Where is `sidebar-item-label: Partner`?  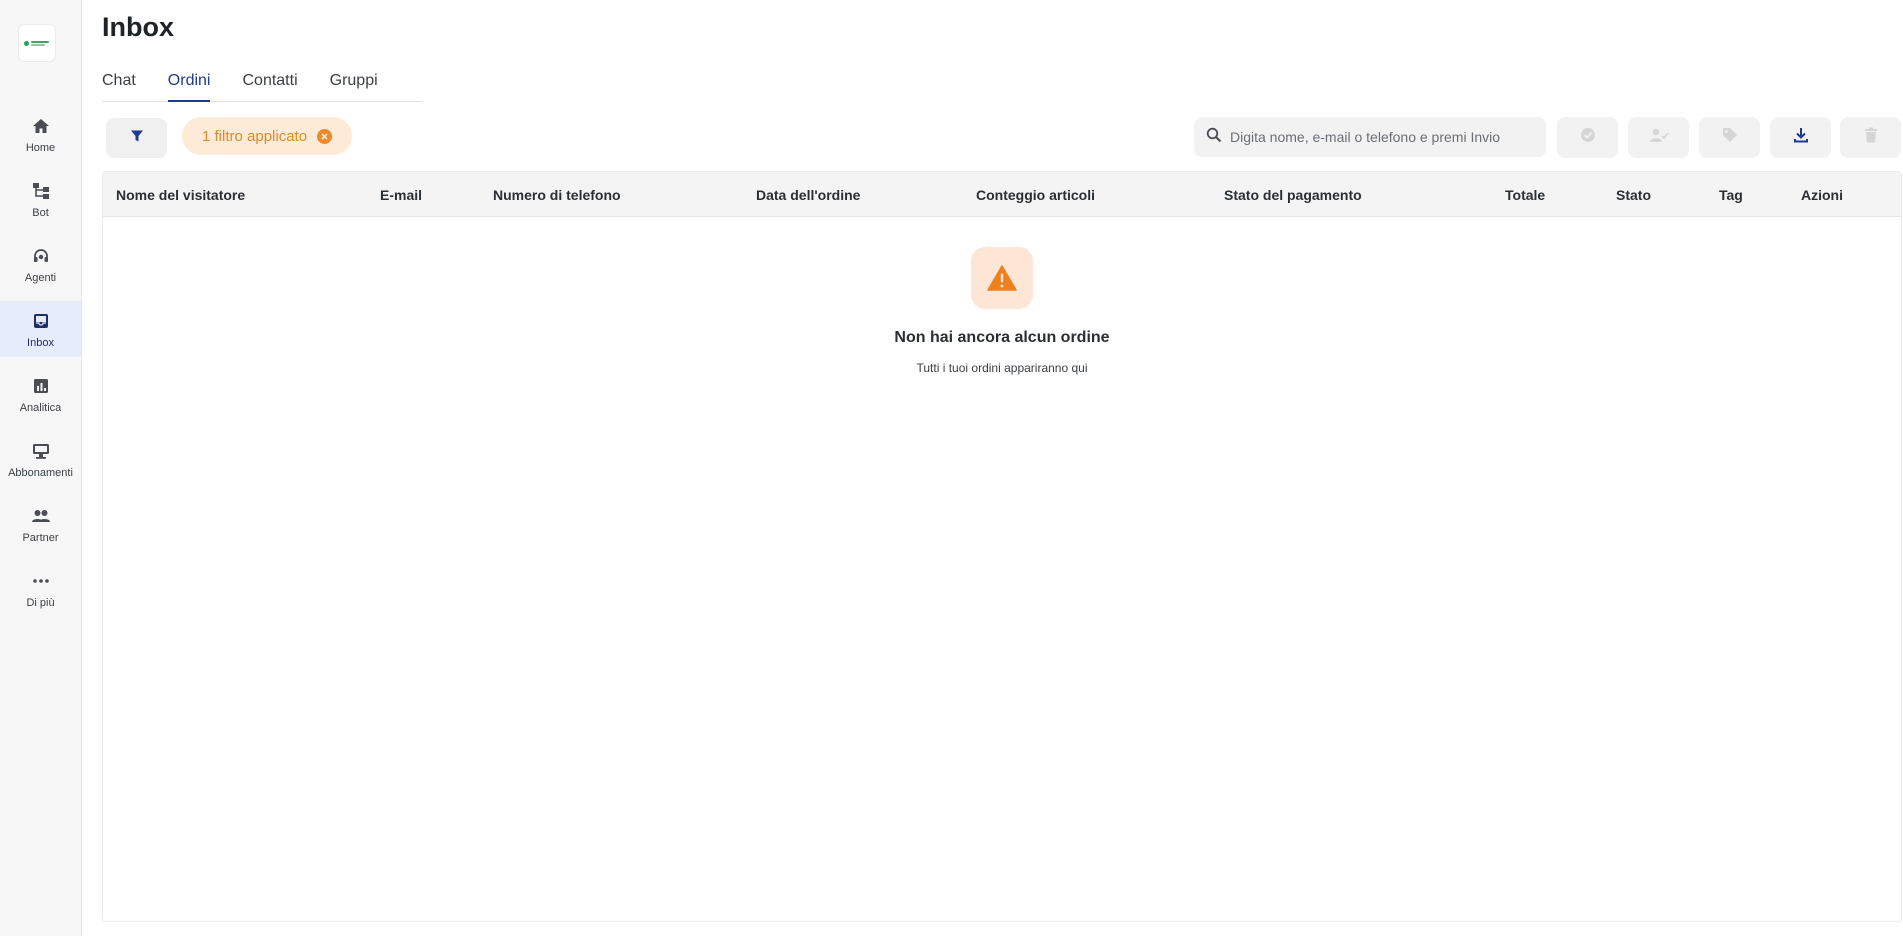
sidebar-item-label: Partner is located at coordinates (40, 538).